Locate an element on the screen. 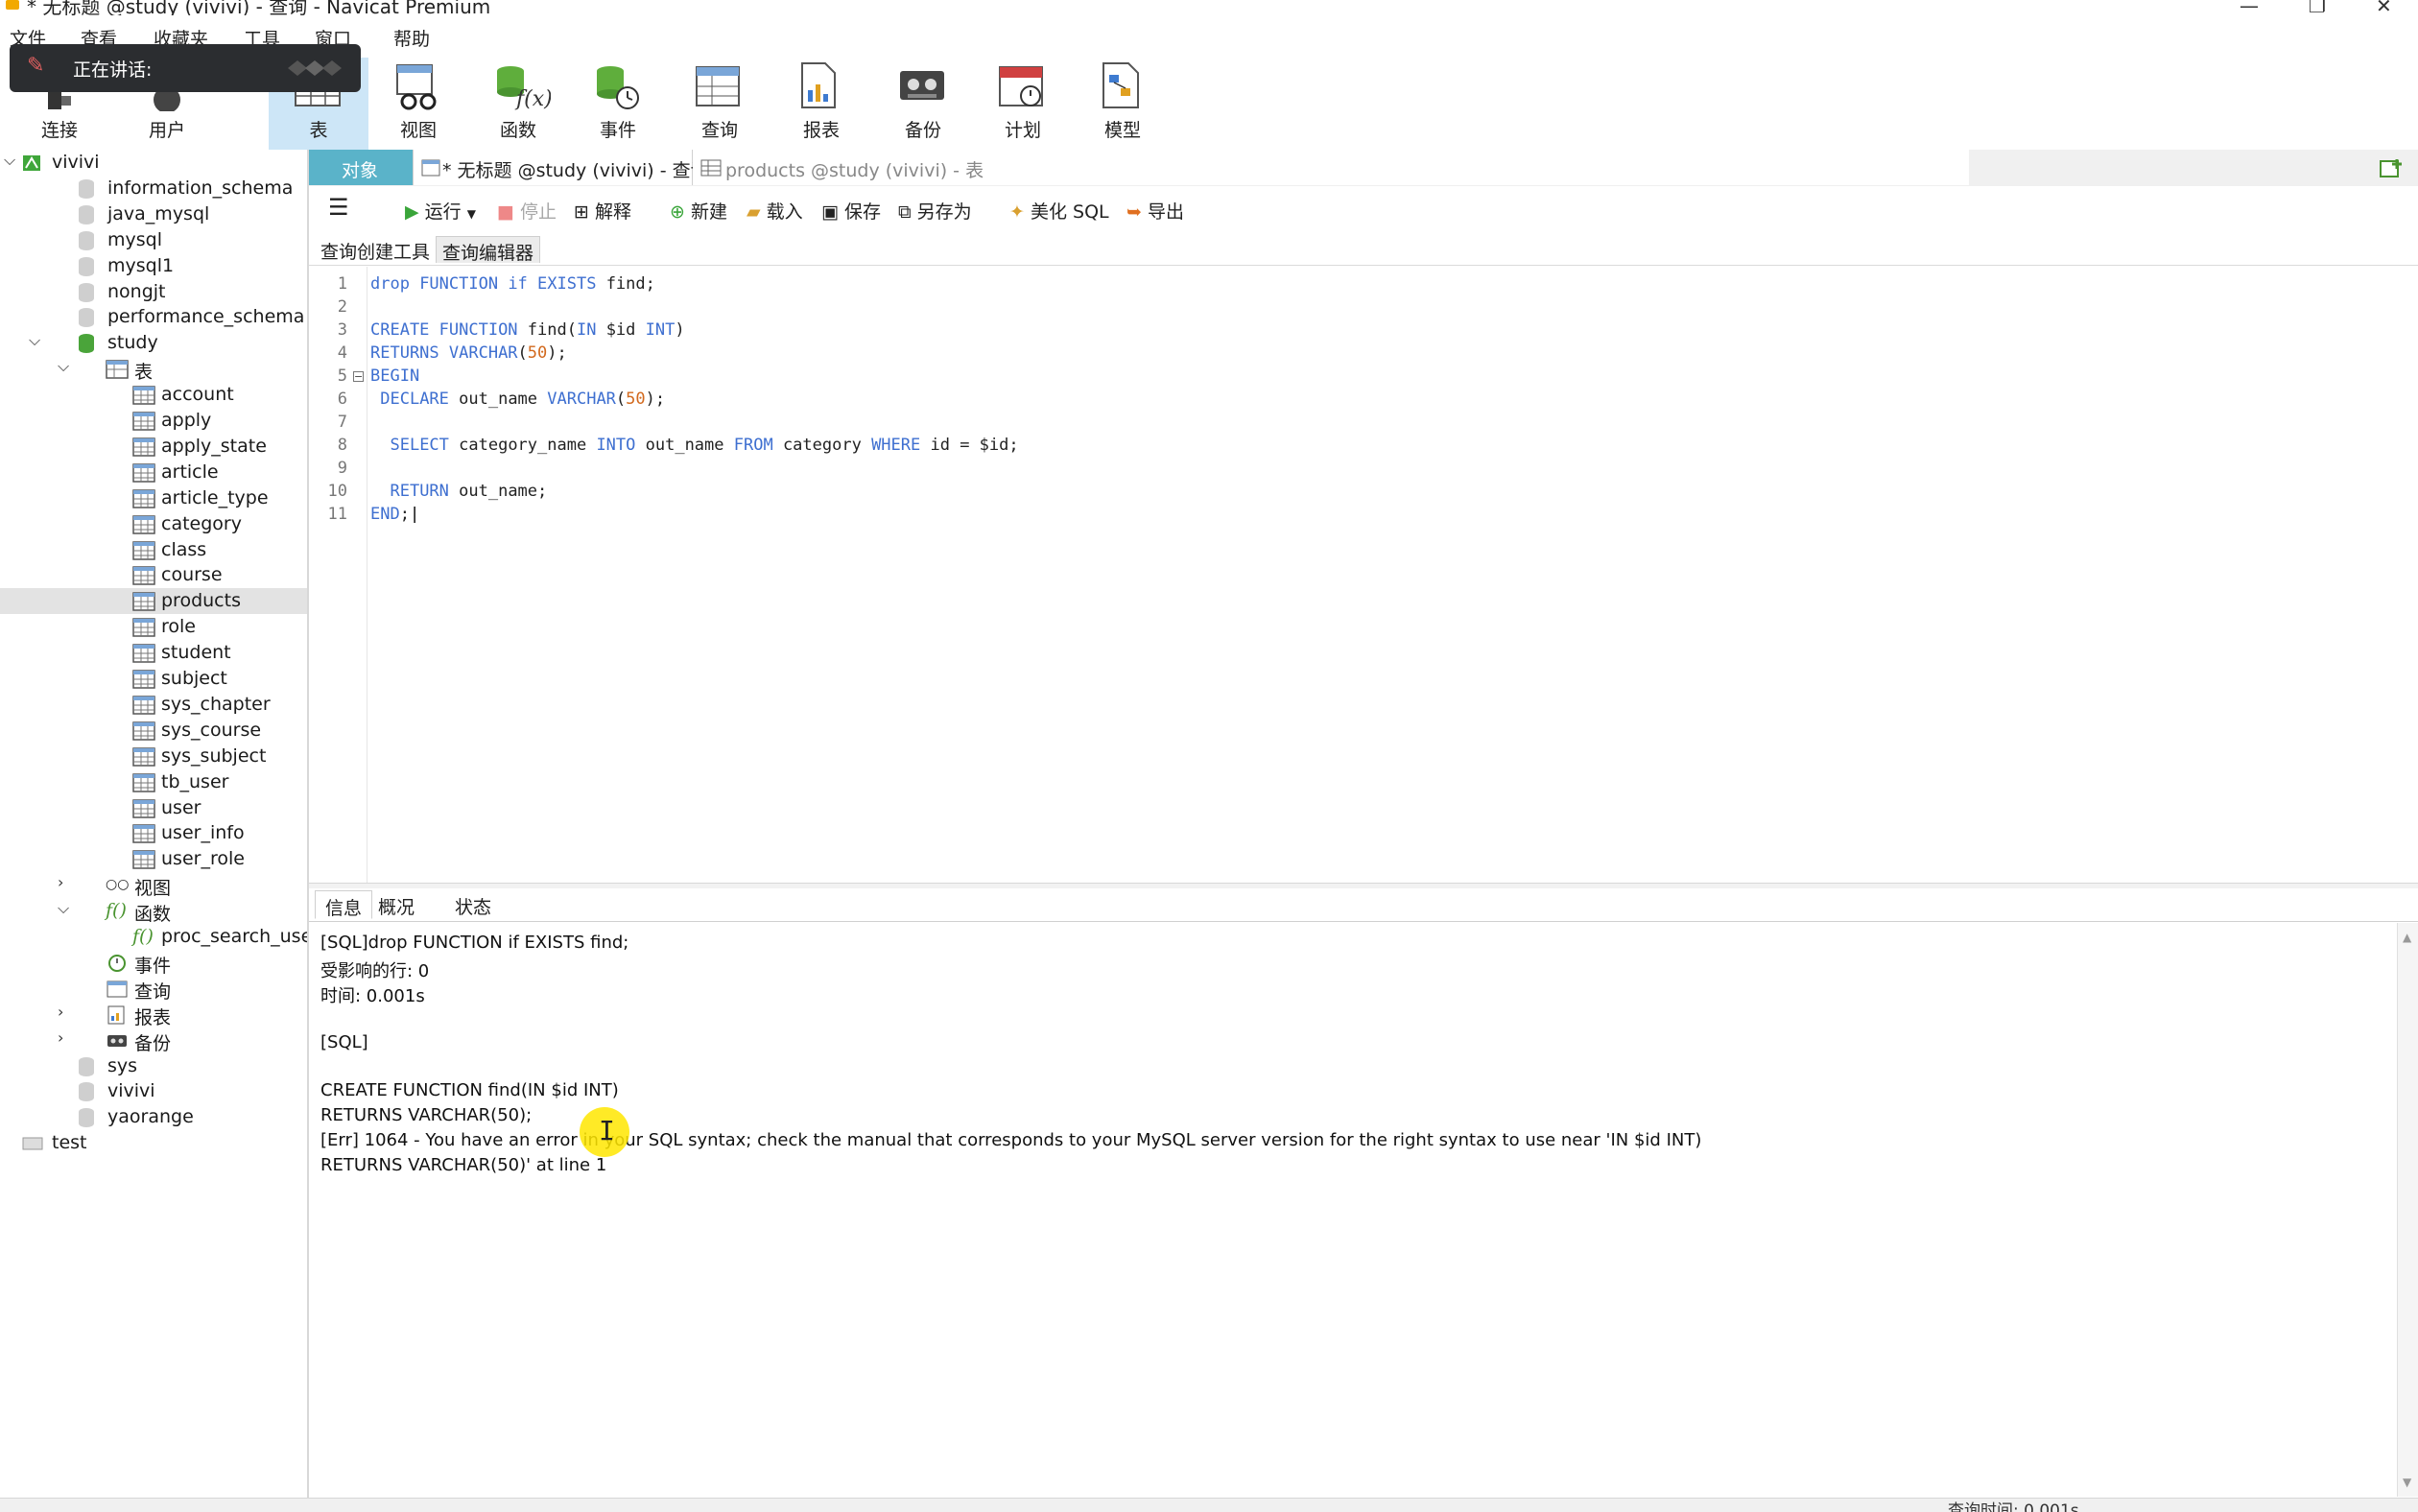 This screenshot has width=2418, height=1512. tab-query: * 无标题 @study (vivivi) - 查询 is located at coordinates (561, 167).